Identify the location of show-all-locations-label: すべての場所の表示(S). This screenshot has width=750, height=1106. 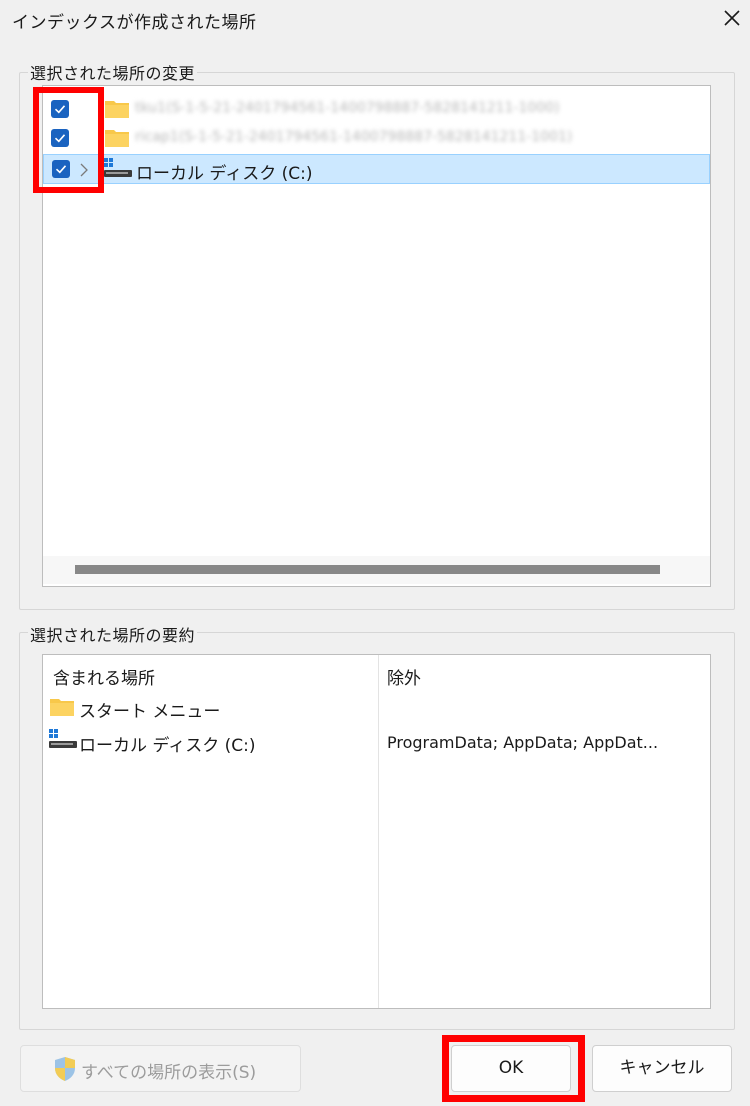
(169, 1073).